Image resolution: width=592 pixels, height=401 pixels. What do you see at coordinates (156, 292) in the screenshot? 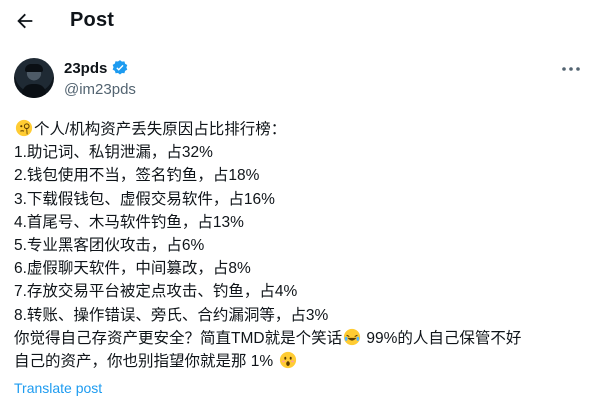
I see `list-item: 7.存放交易平台被定点攻击、钓鱼，占4%` at bounding box center [156, 292].